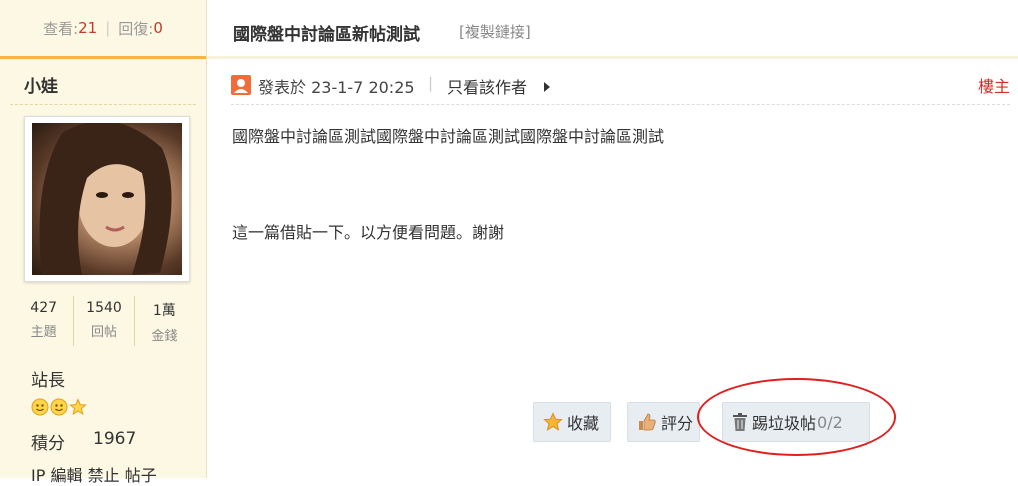 The image size is (1018, 486). Describe the element at coordinates (368, 232) in the screenshot. I see `post-content-line: 這一篇借貼一下。以方便看問題。謝謝` at that location.